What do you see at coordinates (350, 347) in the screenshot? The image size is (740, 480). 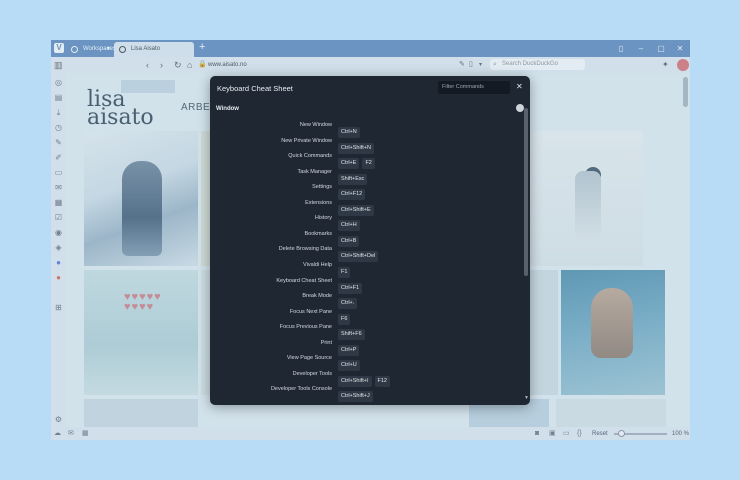 I see `shortcut-keys: Ctrl+P` at bounding box center [350, 347].